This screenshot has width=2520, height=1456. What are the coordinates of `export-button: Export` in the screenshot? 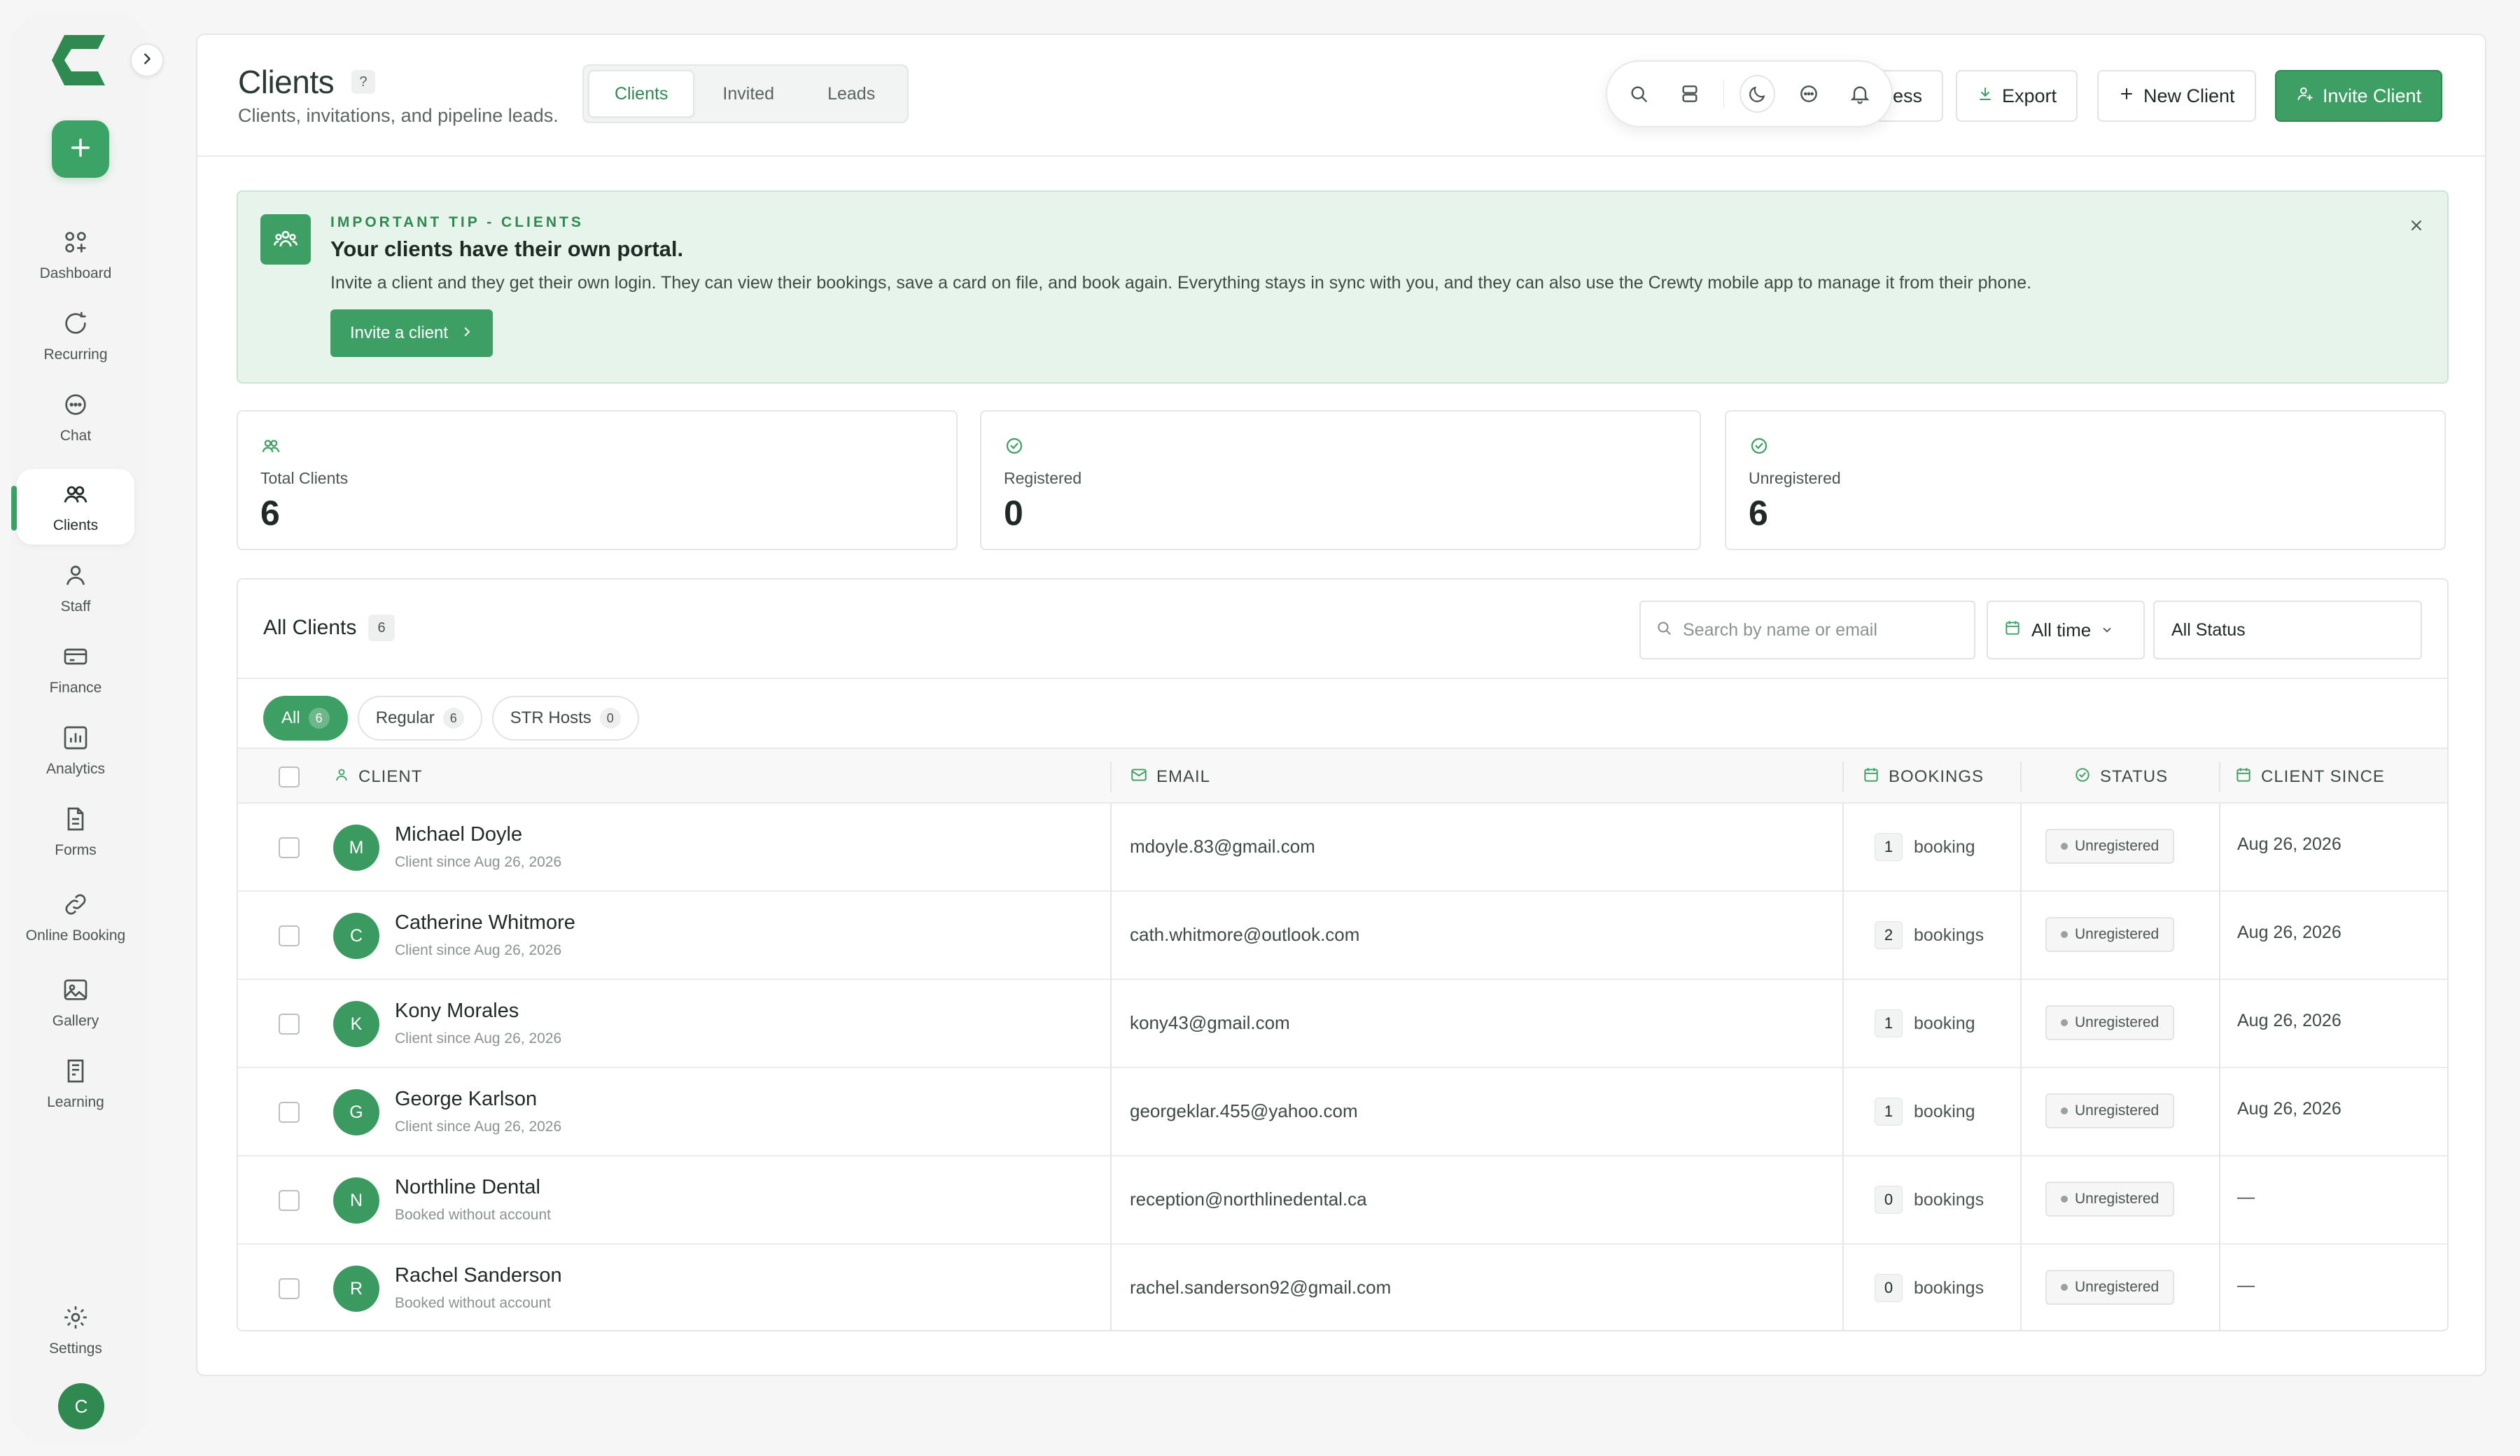 It's located at (2017, 96).